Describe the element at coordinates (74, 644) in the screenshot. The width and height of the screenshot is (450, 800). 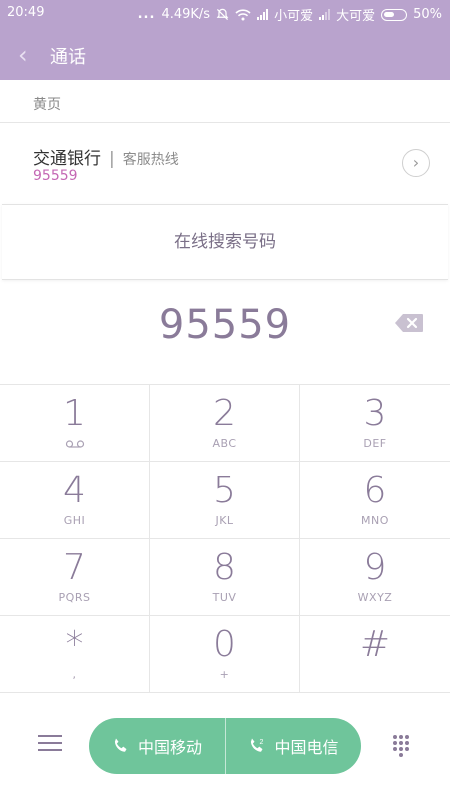
I see `key-digit: *` at that location.